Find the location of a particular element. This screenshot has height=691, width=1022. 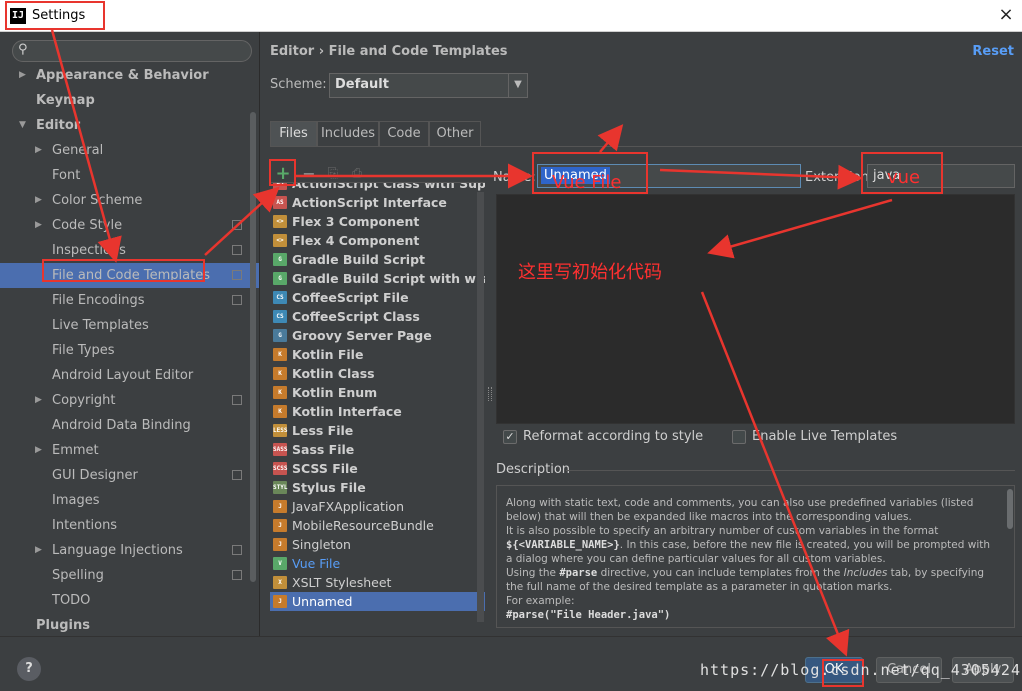

search-icon: ⚲ is located at coordinates (23, 49).